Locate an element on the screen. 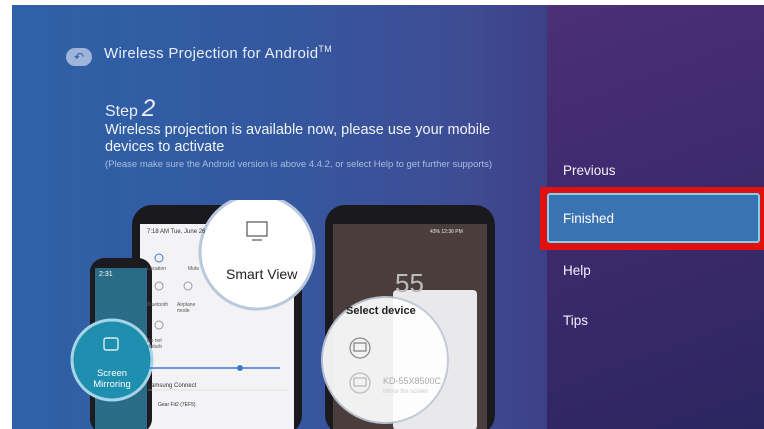 The image size is (764, 429). back-arrow-icon: ↶ is located at coordinates (79, 57).